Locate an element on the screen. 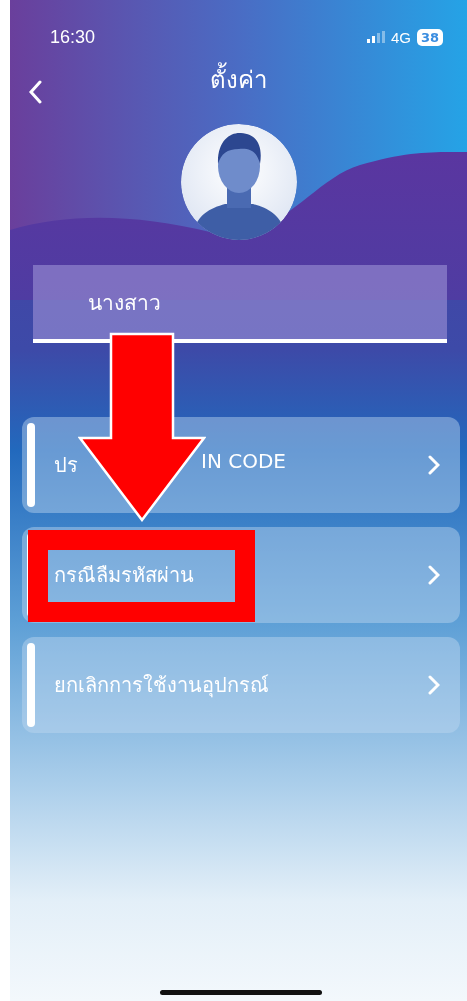 Image resolution: width=467 pixels, height=1001 pixels. avatar-icon is located at coordinates (238, 182).